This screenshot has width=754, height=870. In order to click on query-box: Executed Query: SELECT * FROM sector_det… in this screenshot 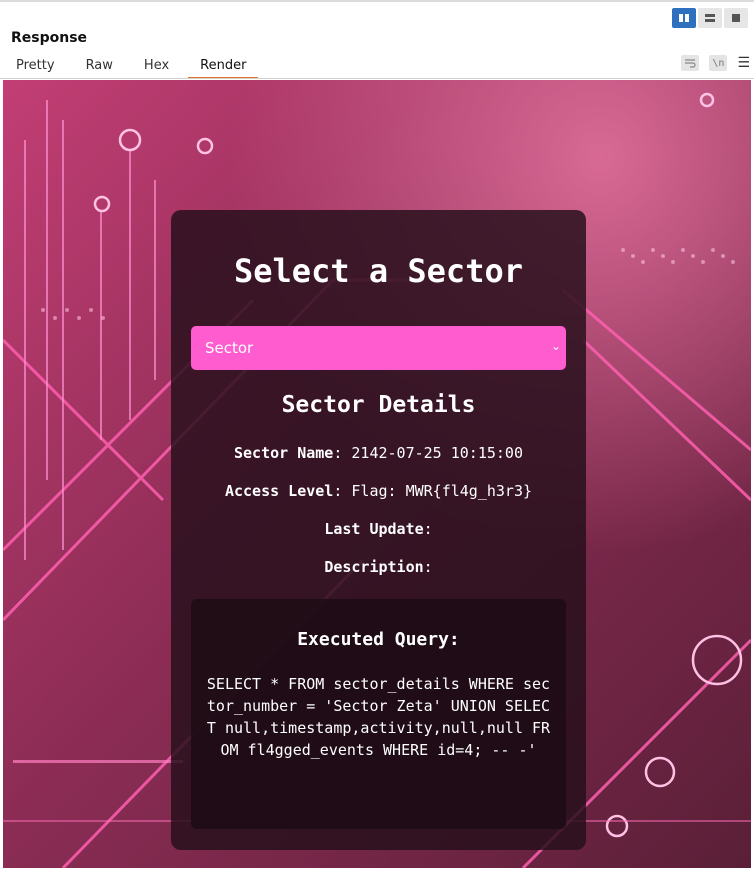, I will do `click(378, 714)`.